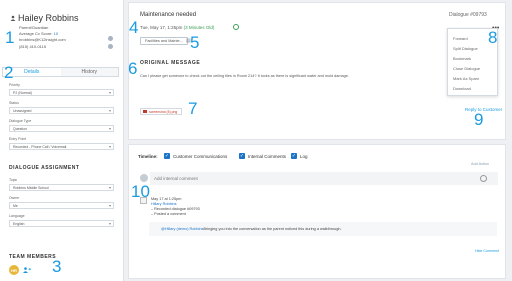 The width and height of the screenshot is (512, 281). What do you see at coordinates (182, 229) in the screenshot?
I see `mention-user: @Hillary (demo) Robbins` at bounding box center [182, 229].